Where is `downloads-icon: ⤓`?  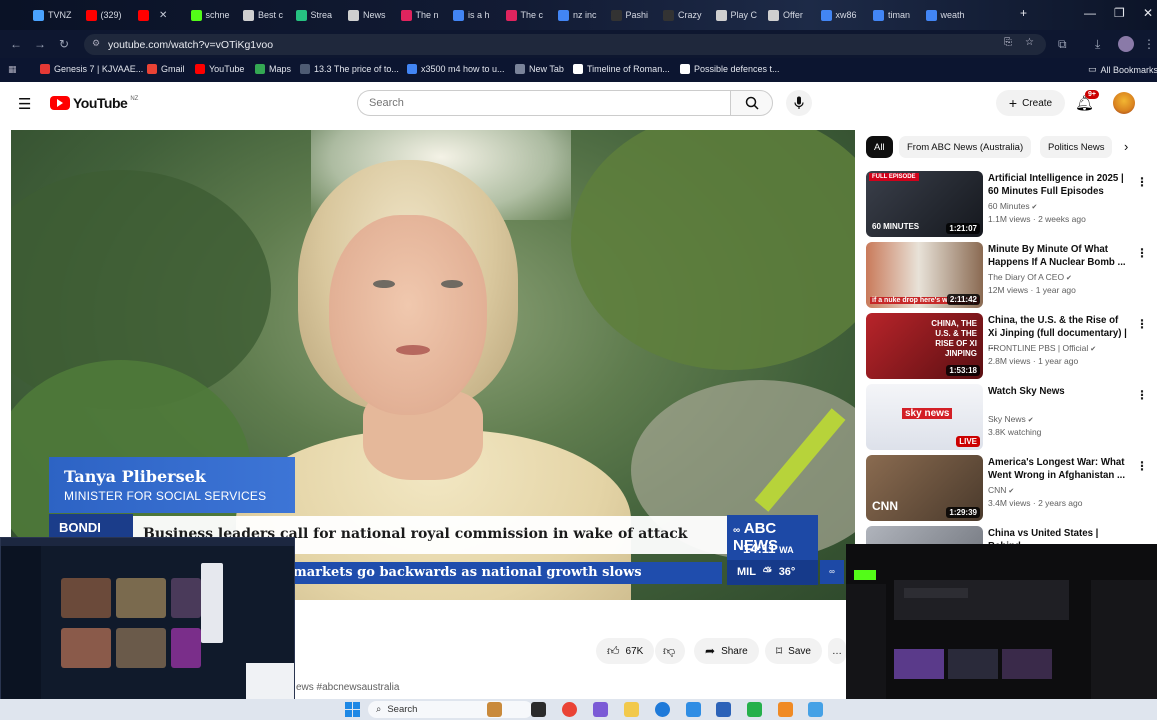
downloads-icon: ⤓ is located at coordinates (1097, 44).